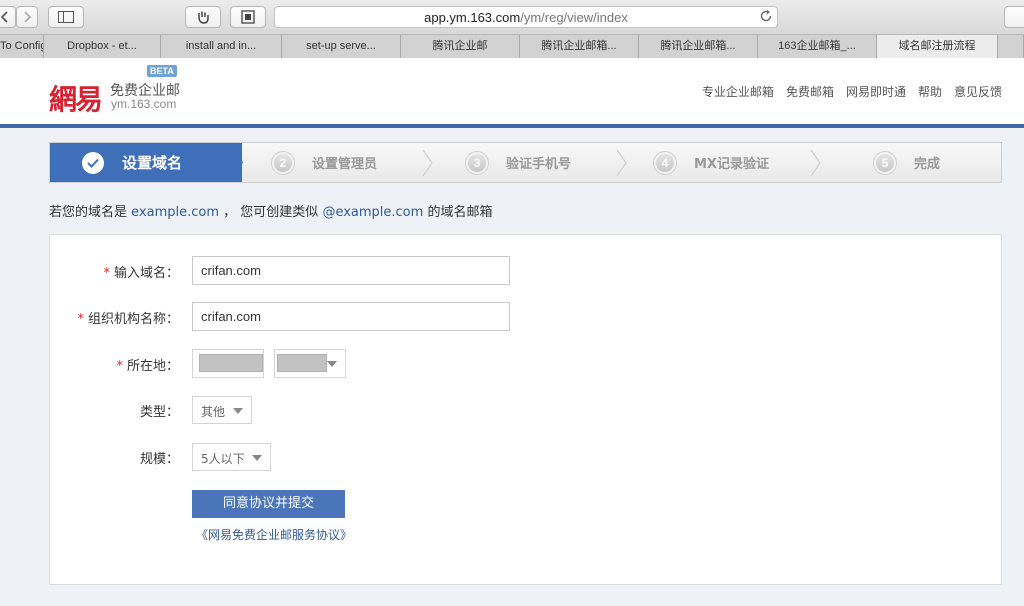 This screenshot has width=1024, height=606. I want to click on step-label: 设置管理员, so click(345, 164).